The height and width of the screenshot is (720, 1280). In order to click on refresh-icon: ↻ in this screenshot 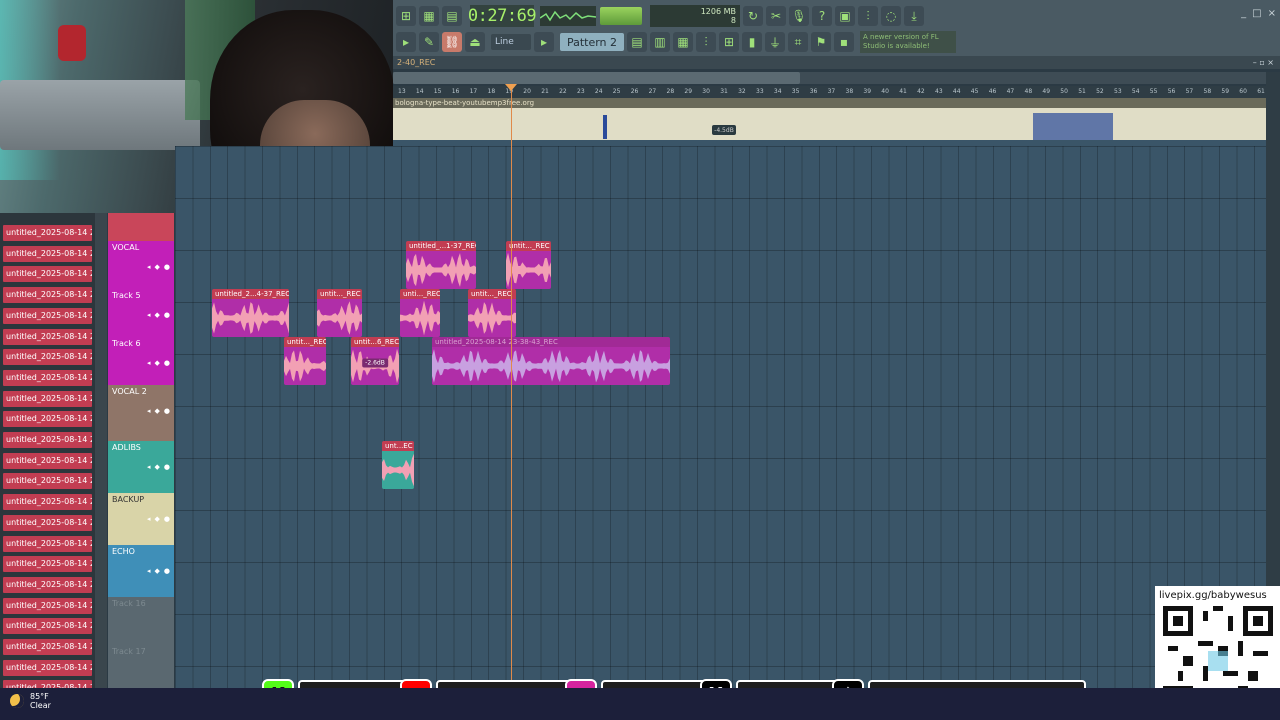, I will do `click(753, 16)`.